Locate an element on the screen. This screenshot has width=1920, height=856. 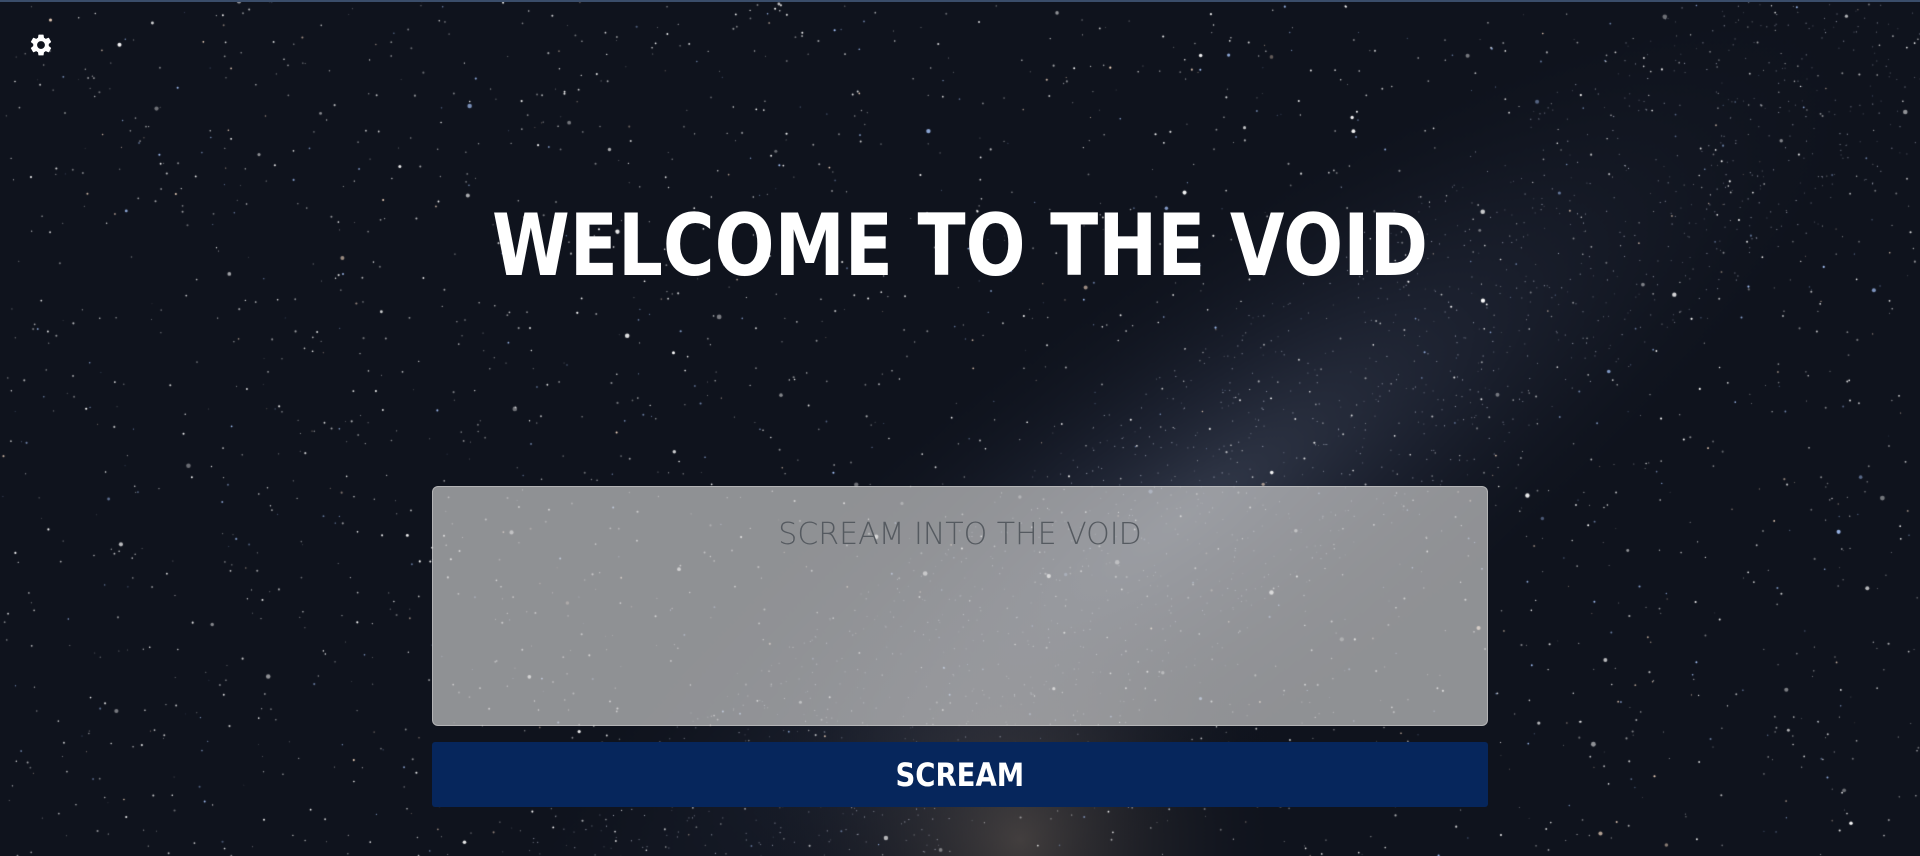
scream-button-label: SCREAM is located at coordinates (960, 774).